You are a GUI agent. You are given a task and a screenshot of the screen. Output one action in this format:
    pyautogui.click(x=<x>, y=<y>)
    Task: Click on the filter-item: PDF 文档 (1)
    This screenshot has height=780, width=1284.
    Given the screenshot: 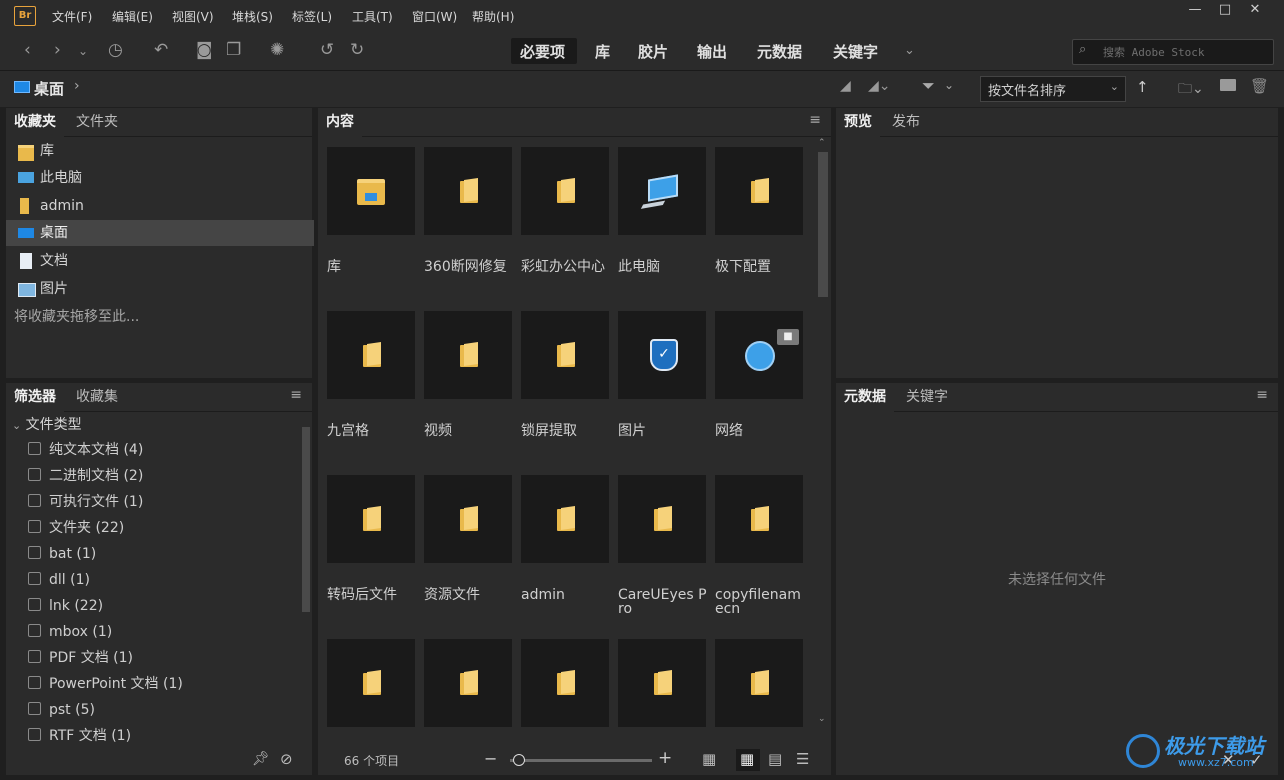 What is the action you would take?
    pyautogui.click(x=80, y=658)
    